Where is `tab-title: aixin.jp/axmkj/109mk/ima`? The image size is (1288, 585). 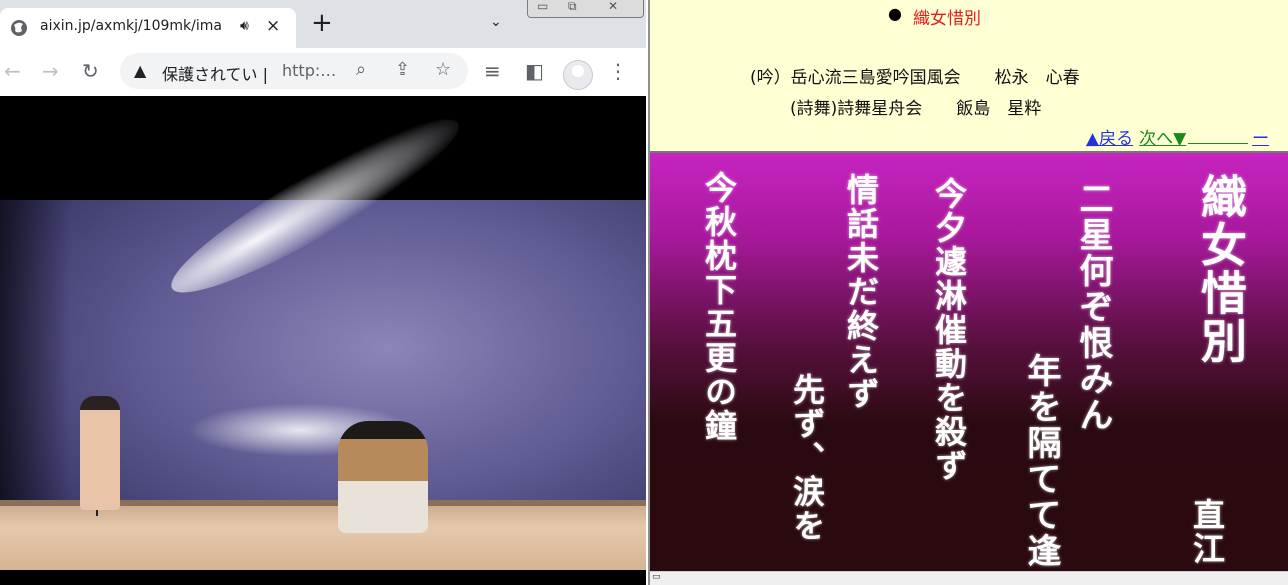 tab-title: aixin.jp/axmkj/109mk/ima is located at coordinates (131, 26).